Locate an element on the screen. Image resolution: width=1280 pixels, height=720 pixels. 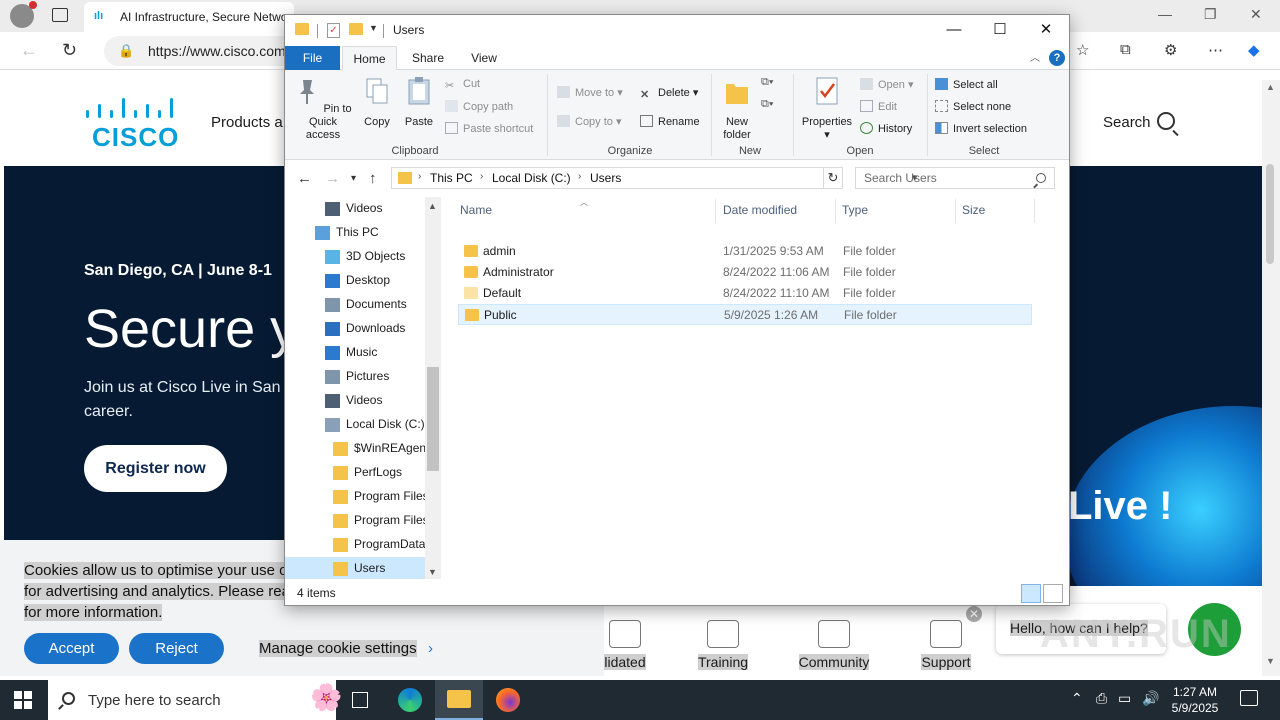
chevron-right-icon: › is located at coordinates (430, 648).